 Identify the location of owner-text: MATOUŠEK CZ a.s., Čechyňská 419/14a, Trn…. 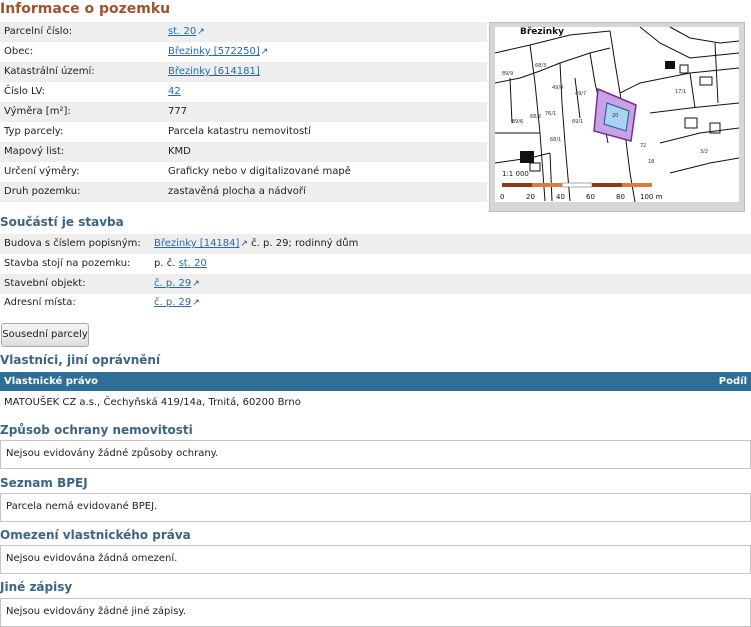
(152, 402).